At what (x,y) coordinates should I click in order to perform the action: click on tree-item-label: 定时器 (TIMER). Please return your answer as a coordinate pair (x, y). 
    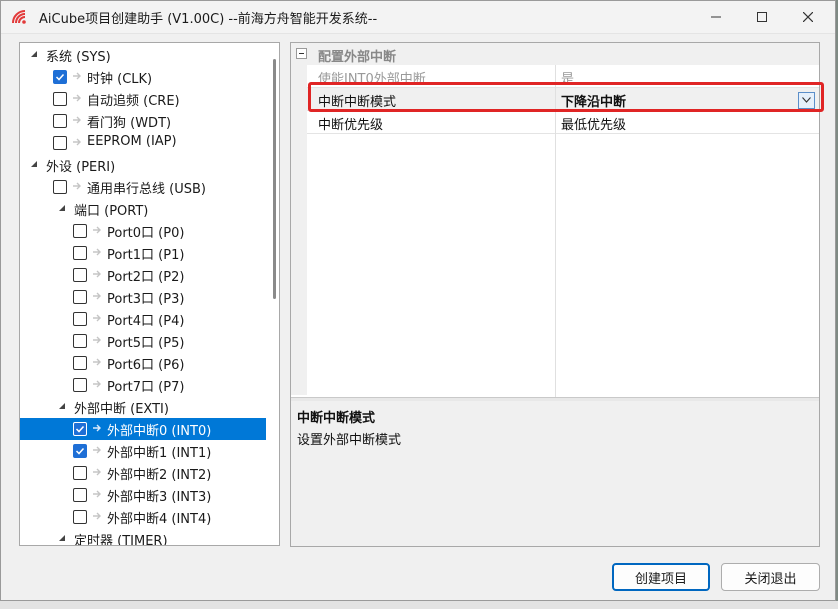
    Looking at the image, I should click on (121, 540).